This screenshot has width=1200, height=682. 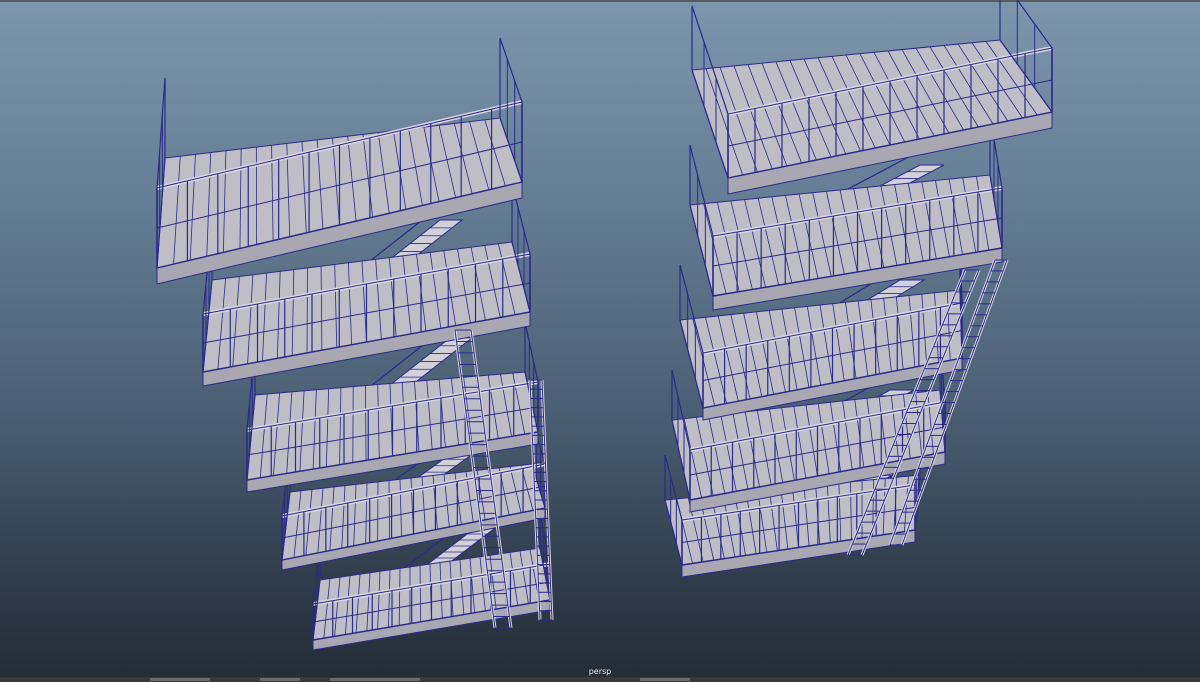 I want to click on viewport-bottom-strip, so click(x=600, y=679).